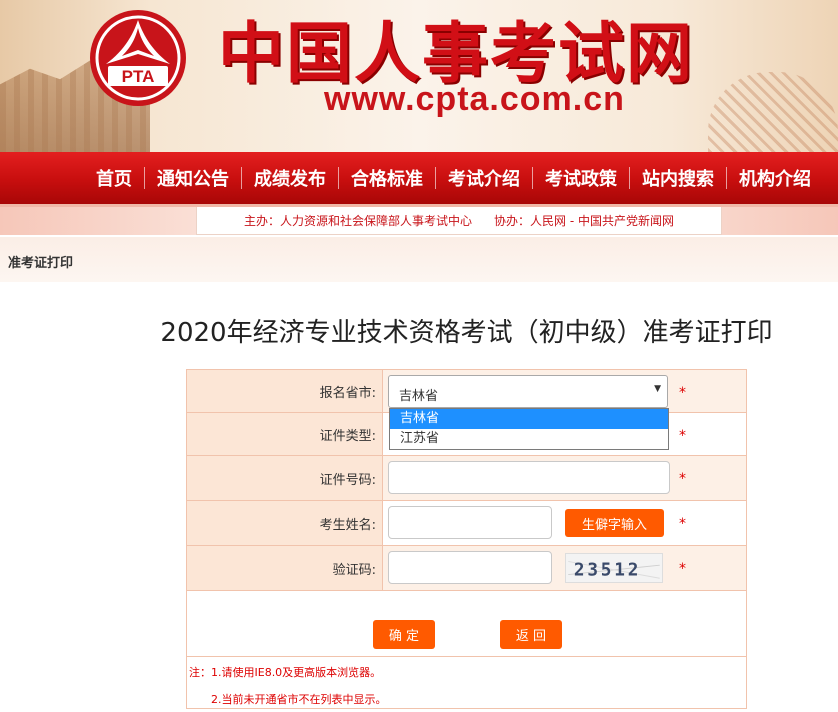 The image size is (838, 712). I want to click on co-host-link: 协办：人民网 - 中国共产党新闻网, so click(584, 220).